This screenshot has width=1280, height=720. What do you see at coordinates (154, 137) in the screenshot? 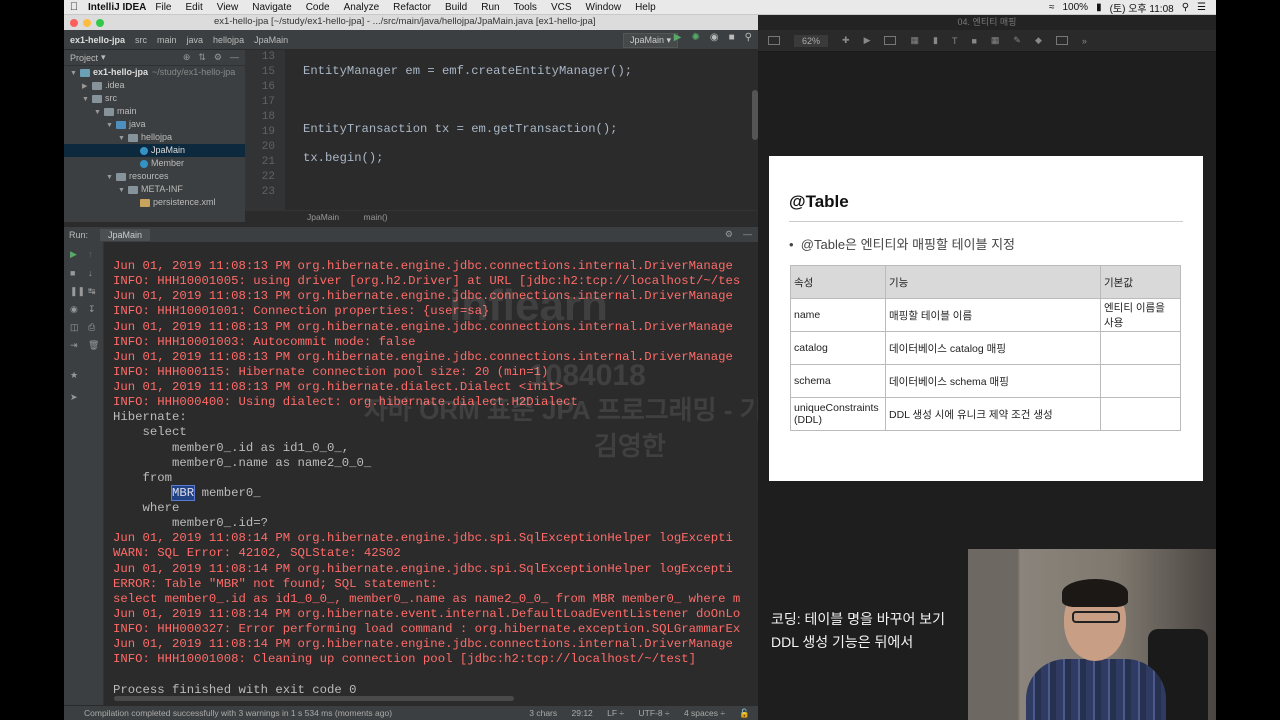
I see `tree-item-hellojpa: ▼ hellojpa` at bounding box center [154, 137].